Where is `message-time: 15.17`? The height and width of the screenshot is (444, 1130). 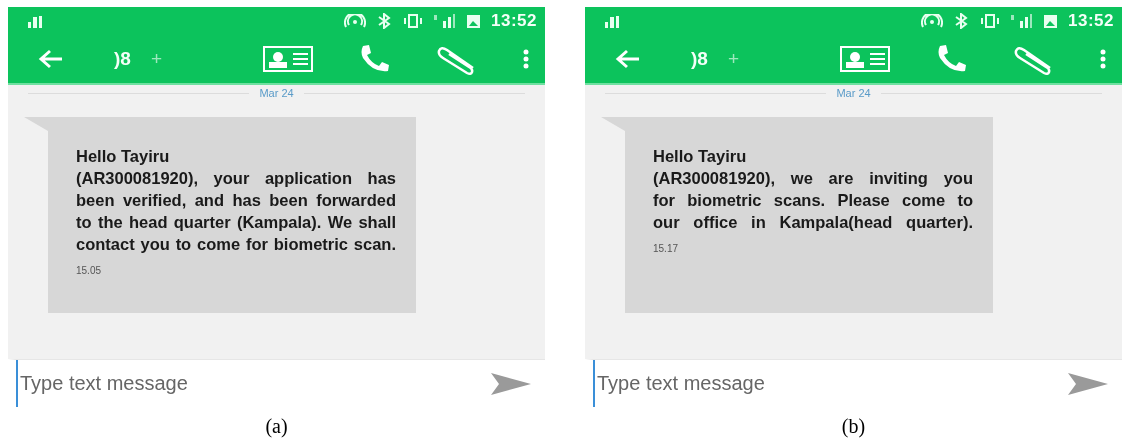
message-time: 15.17 is located at coordinates (666, 248).